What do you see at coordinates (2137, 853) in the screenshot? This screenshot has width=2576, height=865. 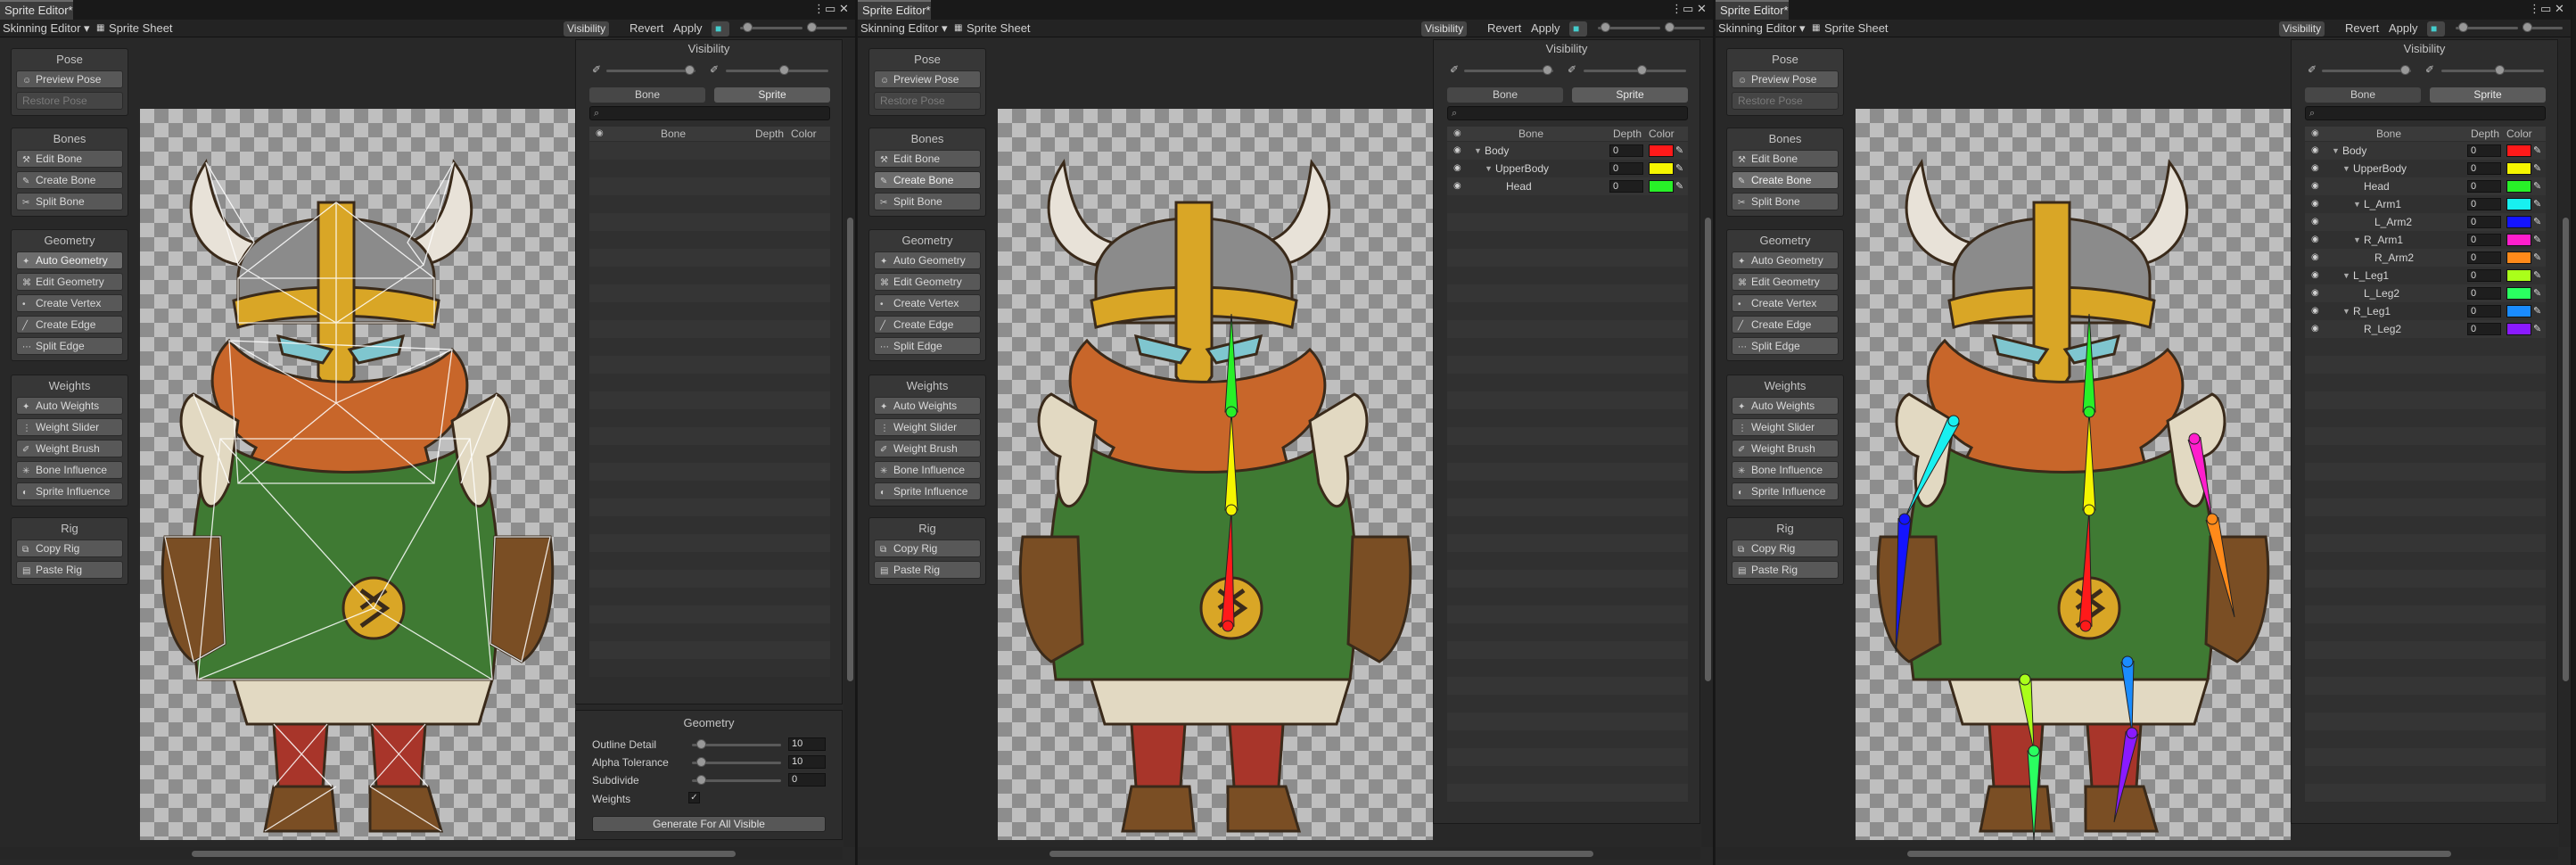 I see `horizontal-scrollbar` at bounding box center [2137, 853].